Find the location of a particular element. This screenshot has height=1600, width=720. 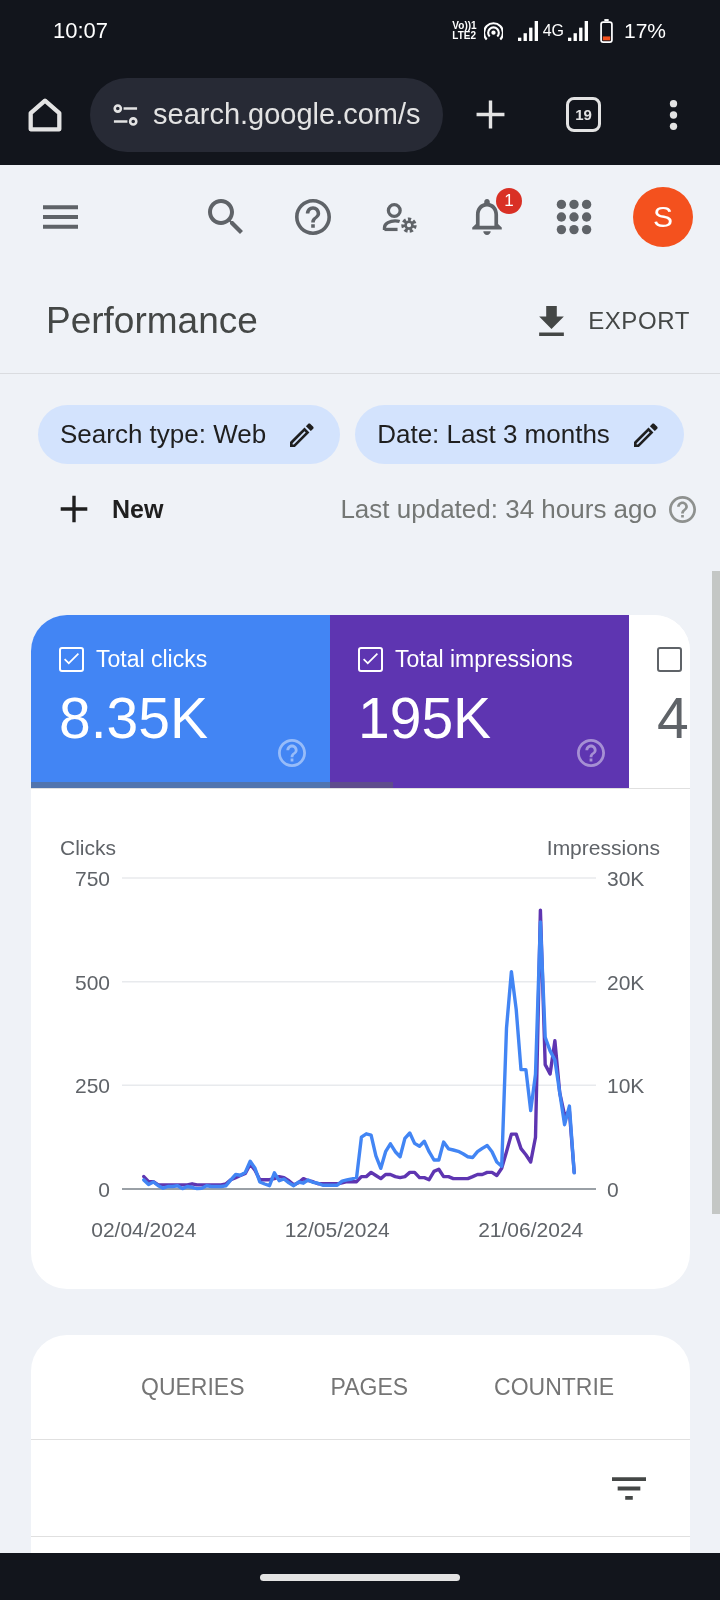

bell-icon is located at coordinates (487, 217).